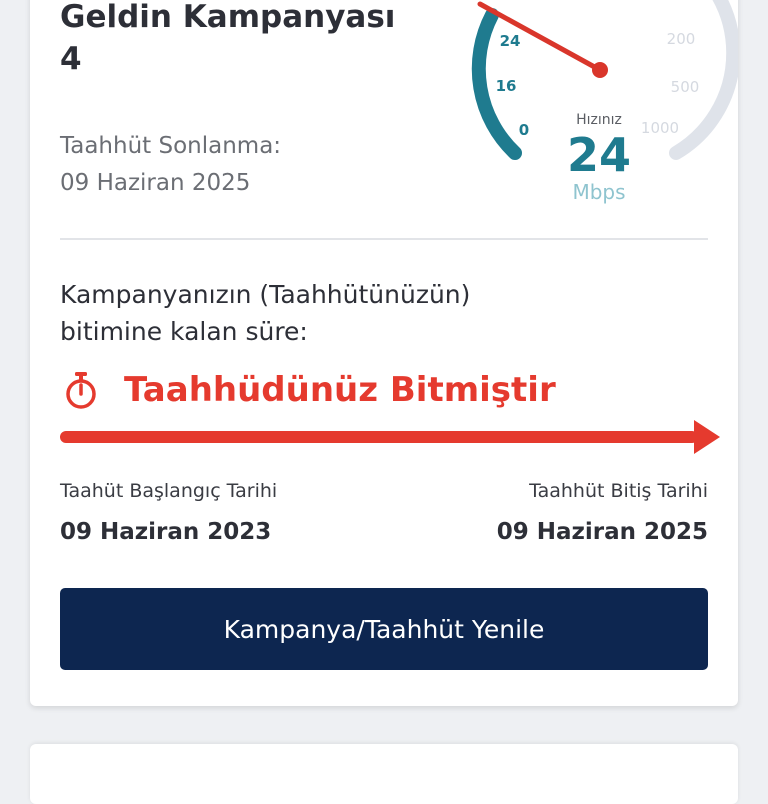 The height and width of the screenshot is (804, 768). What do you see at coordinates (540, 37) in the screenshot?
I see `gauge-needle` at bounding box center [540, 37].